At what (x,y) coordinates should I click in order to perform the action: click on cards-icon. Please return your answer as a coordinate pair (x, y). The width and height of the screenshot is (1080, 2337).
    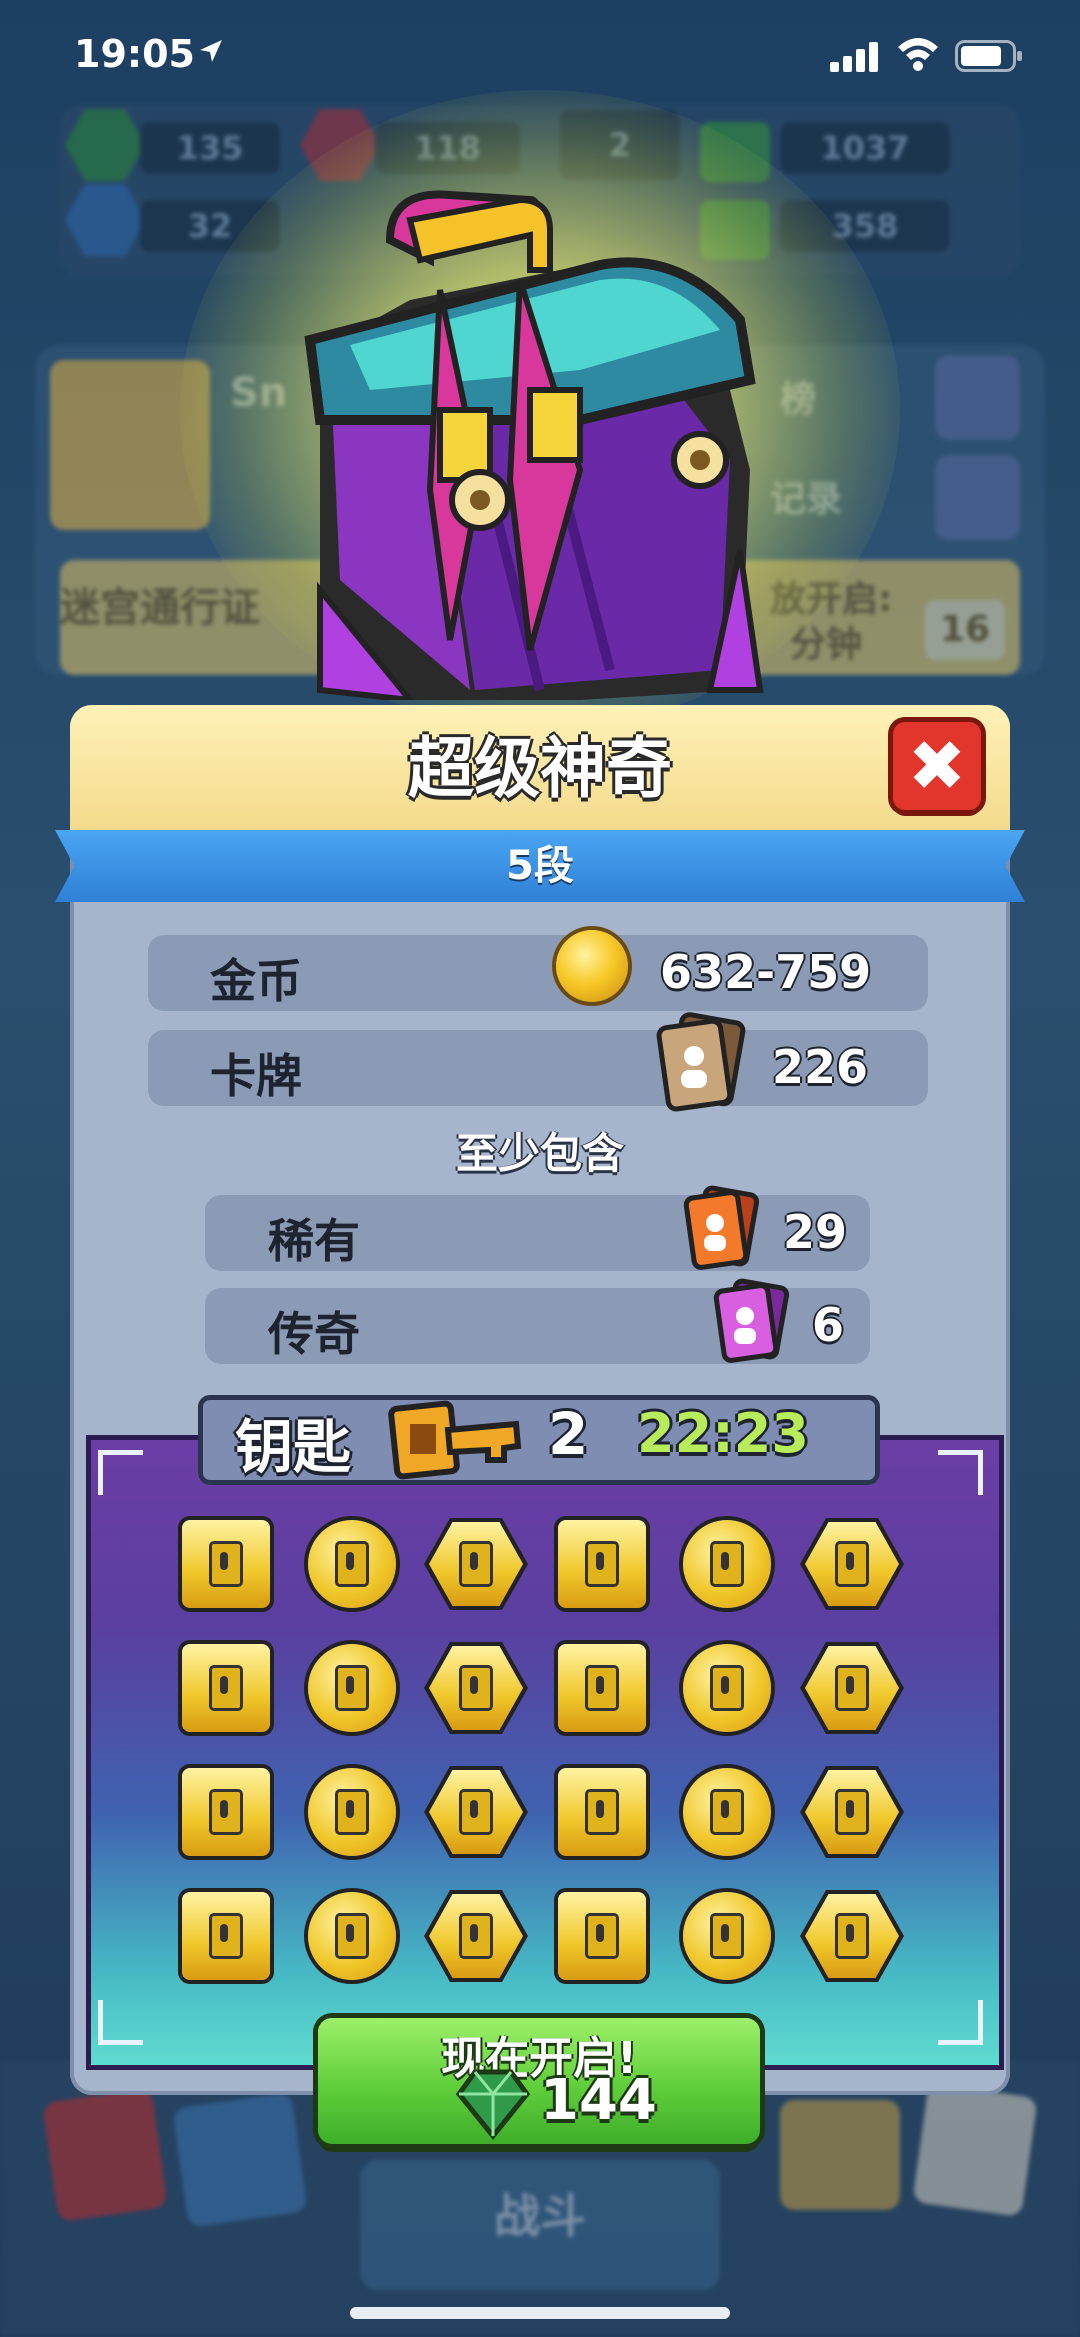
    Looking at the image, I should click on (240, 2160).